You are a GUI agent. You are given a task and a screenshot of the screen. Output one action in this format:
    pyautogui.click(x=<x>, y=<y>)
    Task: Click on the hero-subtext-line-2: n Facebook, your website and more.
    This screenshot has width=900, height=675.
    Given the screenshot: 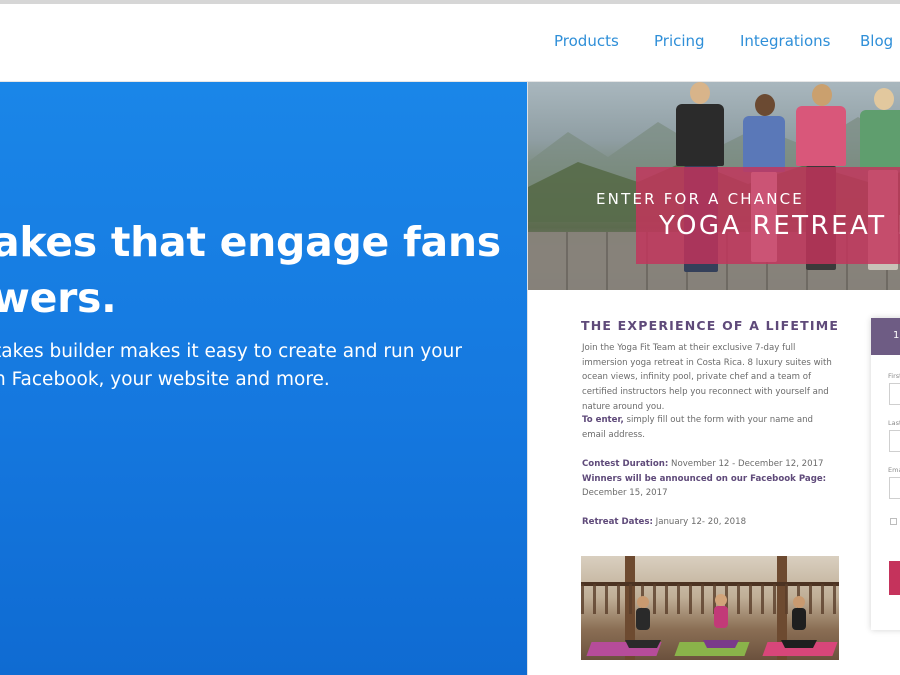 What is the action you would take?
    pyautogui.click(x=165, y=379)
    